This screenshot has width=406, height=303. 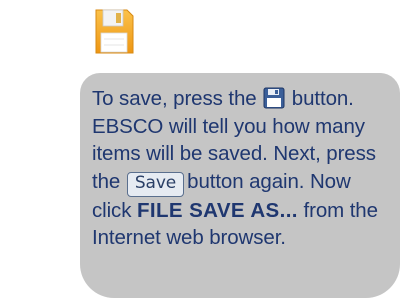 I want to click on instruction-line-3: items will be saved. Next, press, so click(x=234, y=153).